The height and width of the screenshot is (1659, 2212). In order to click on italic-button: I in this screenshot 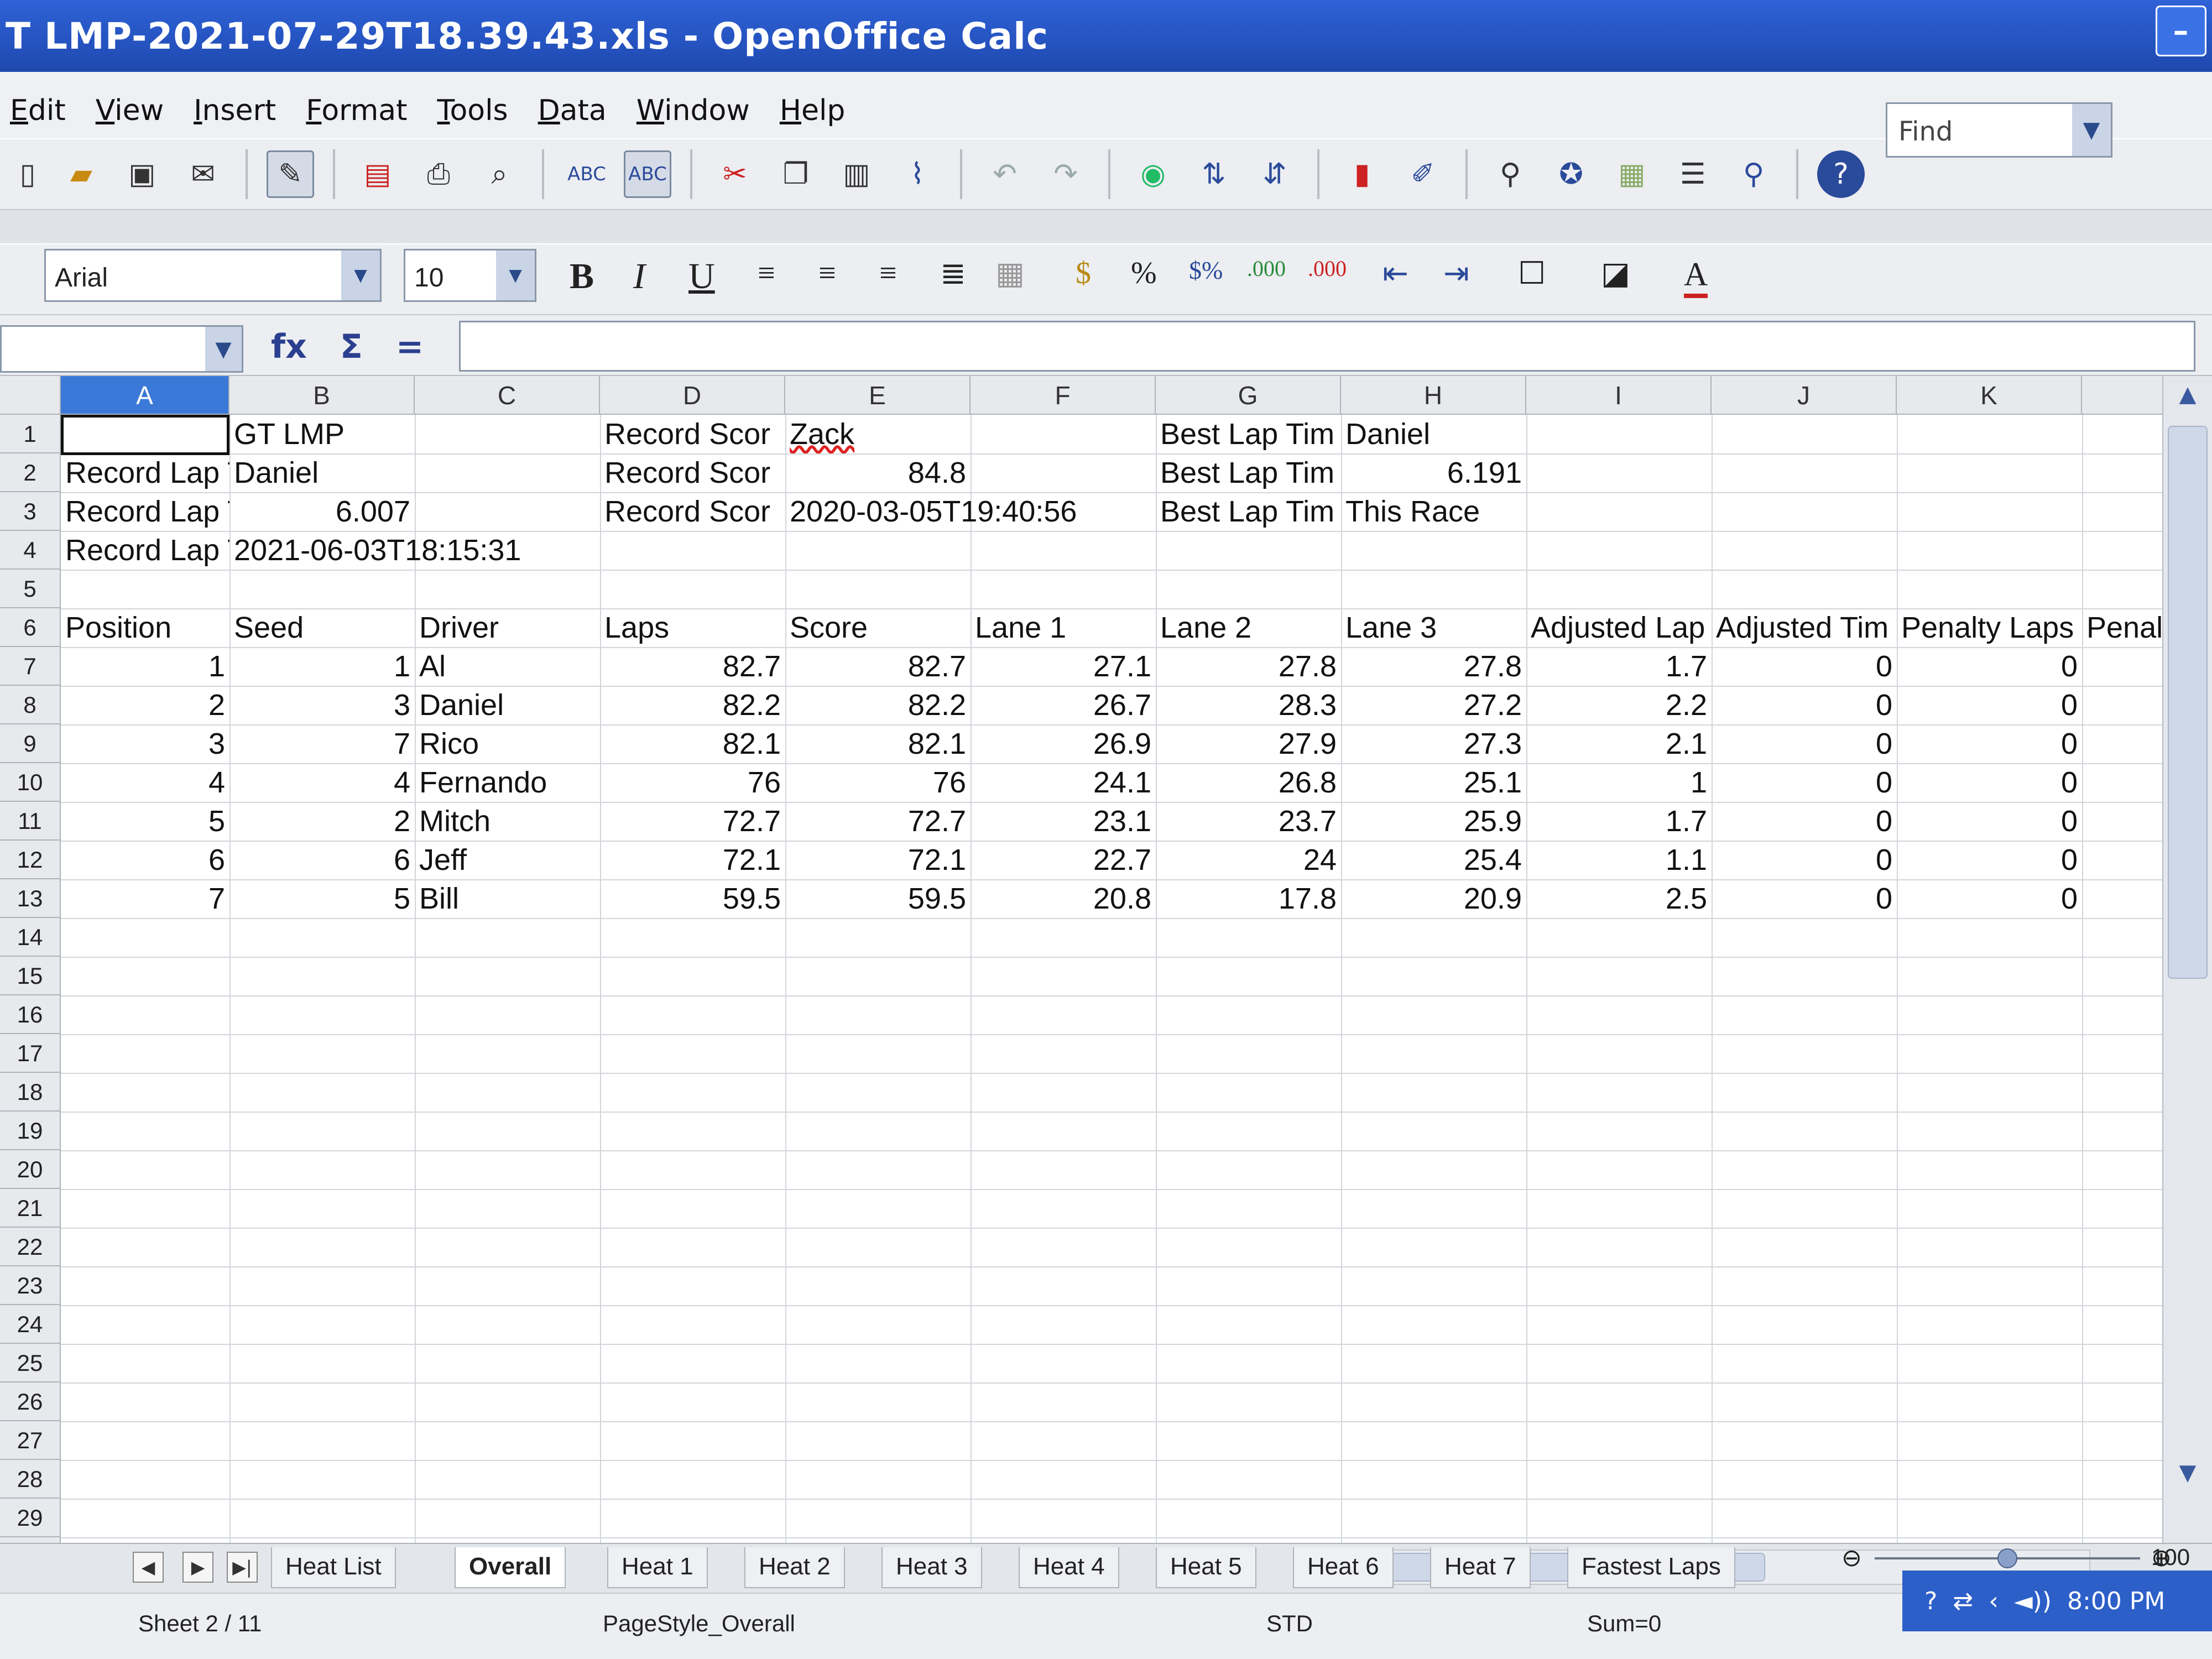, I will do `click(639, 276)`.